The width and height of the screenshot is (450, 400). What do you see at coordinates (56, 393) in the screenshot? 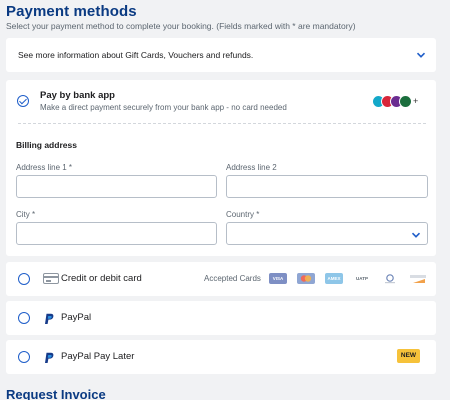
I see `request-invoice-title: Request Invoice` at bounding box center [56, 393].